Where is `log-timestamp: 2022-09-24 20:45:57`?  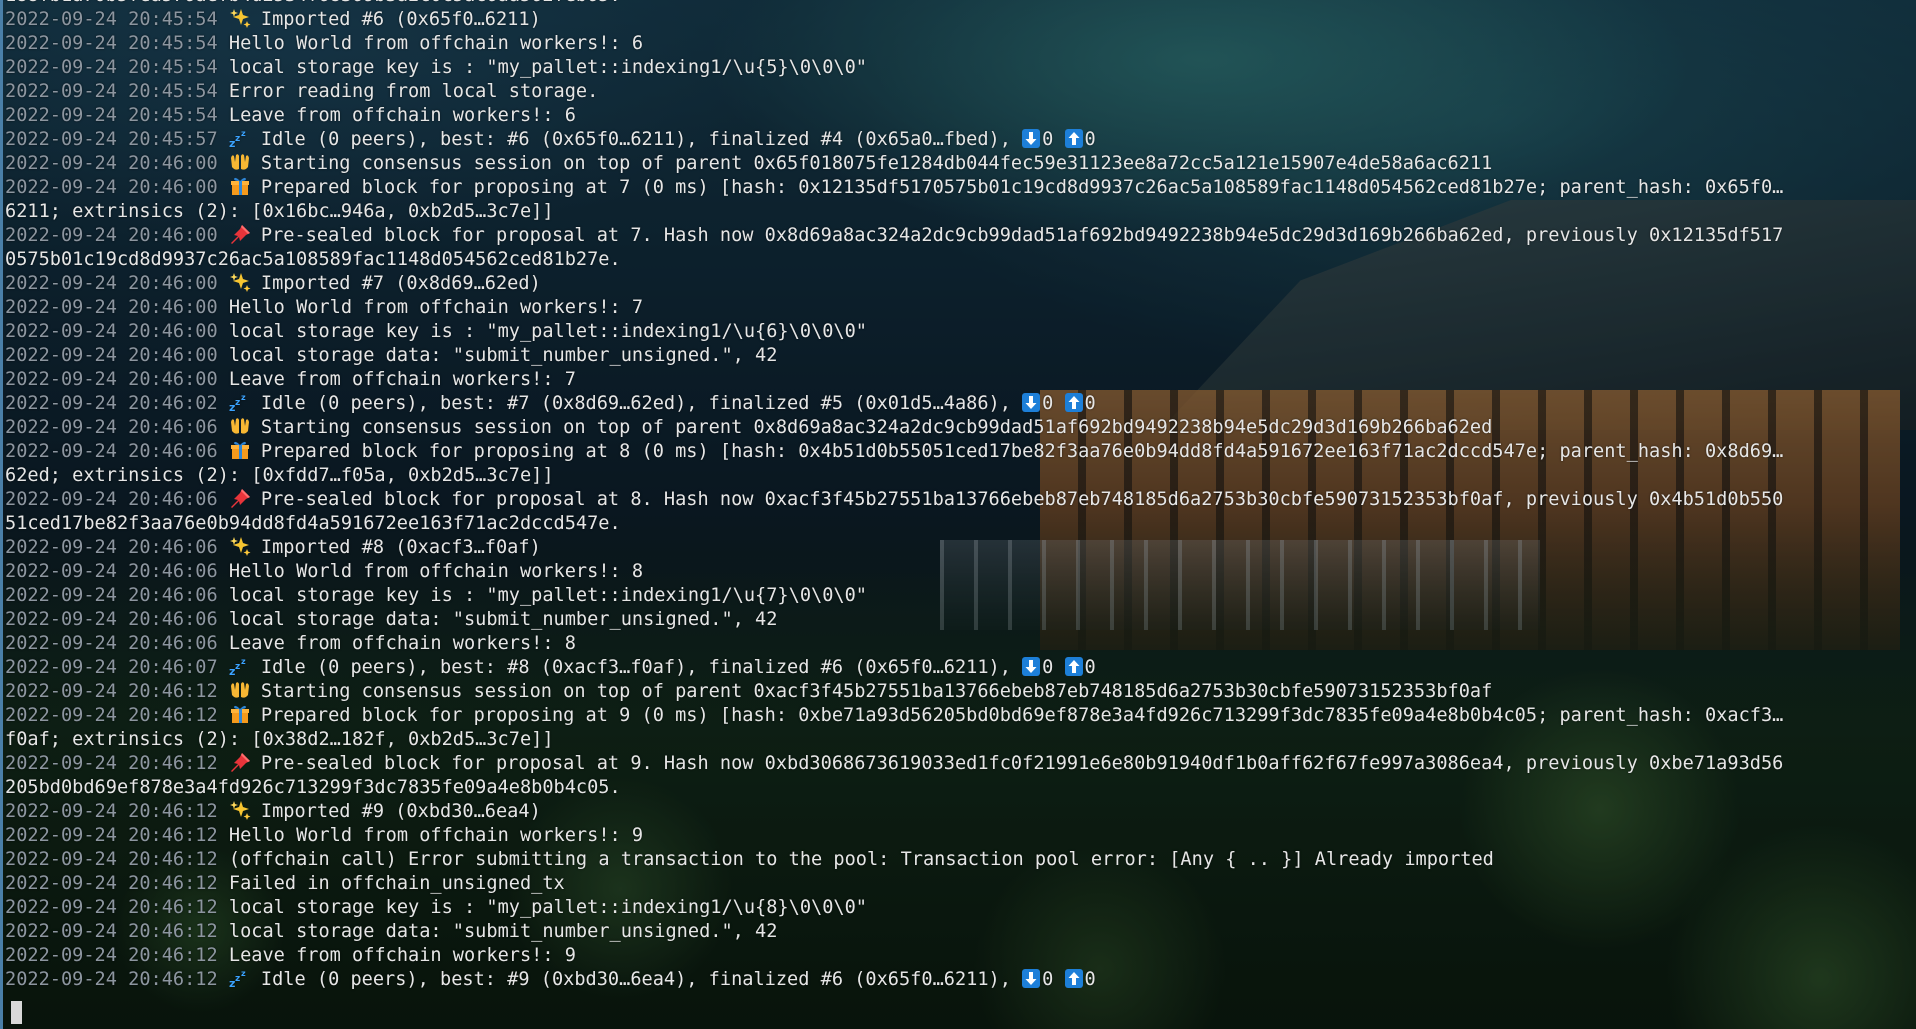 log-timestamp: 2022-09-24 20:45:57 is located at coordinates (111, 139).